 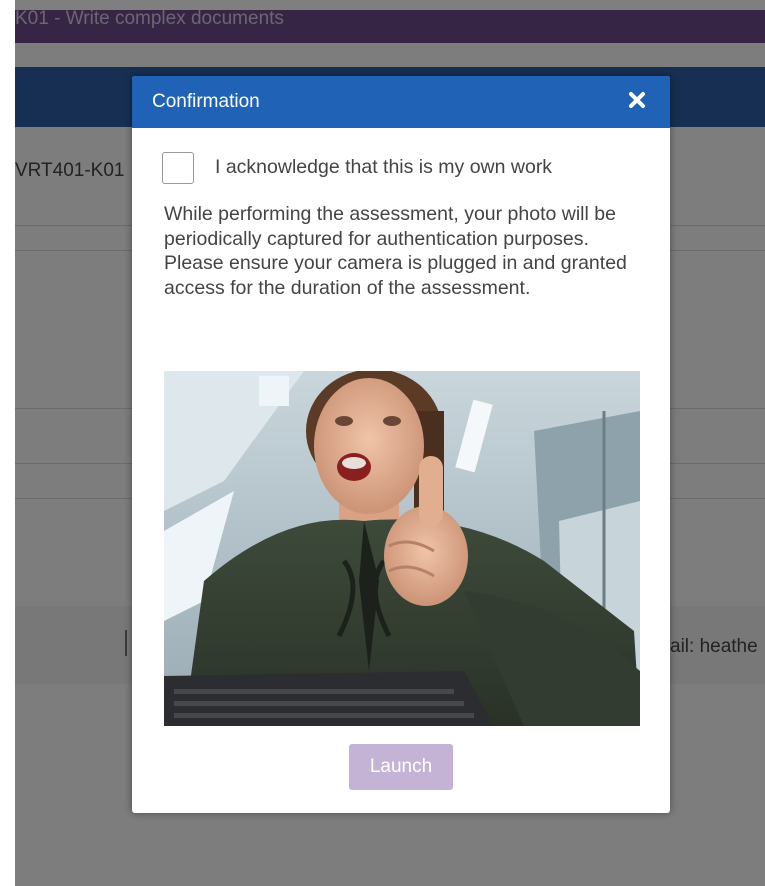 What do you see at coordinates (383, 167) in the screenshot?
I see `acknowledge-label: I acknowledge that this is my own work` at bounding box center [383, 167].